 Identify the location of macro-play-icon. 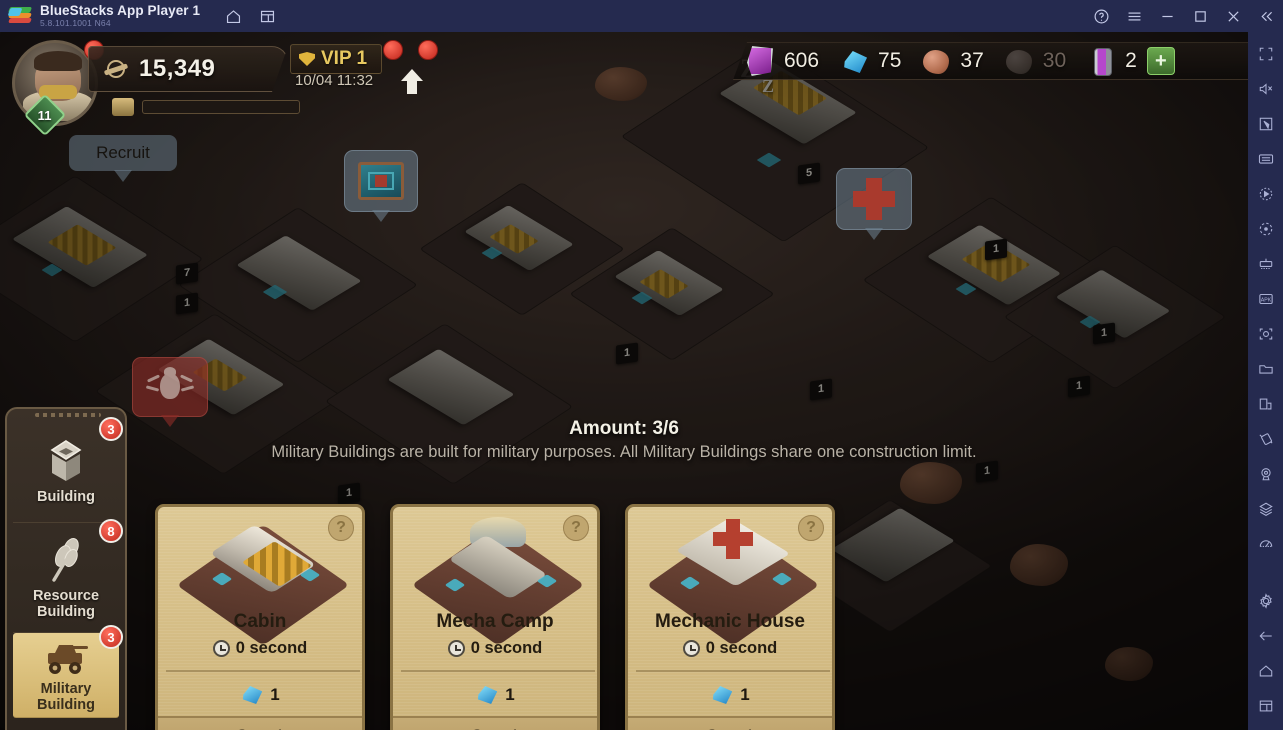
(1266, 194).